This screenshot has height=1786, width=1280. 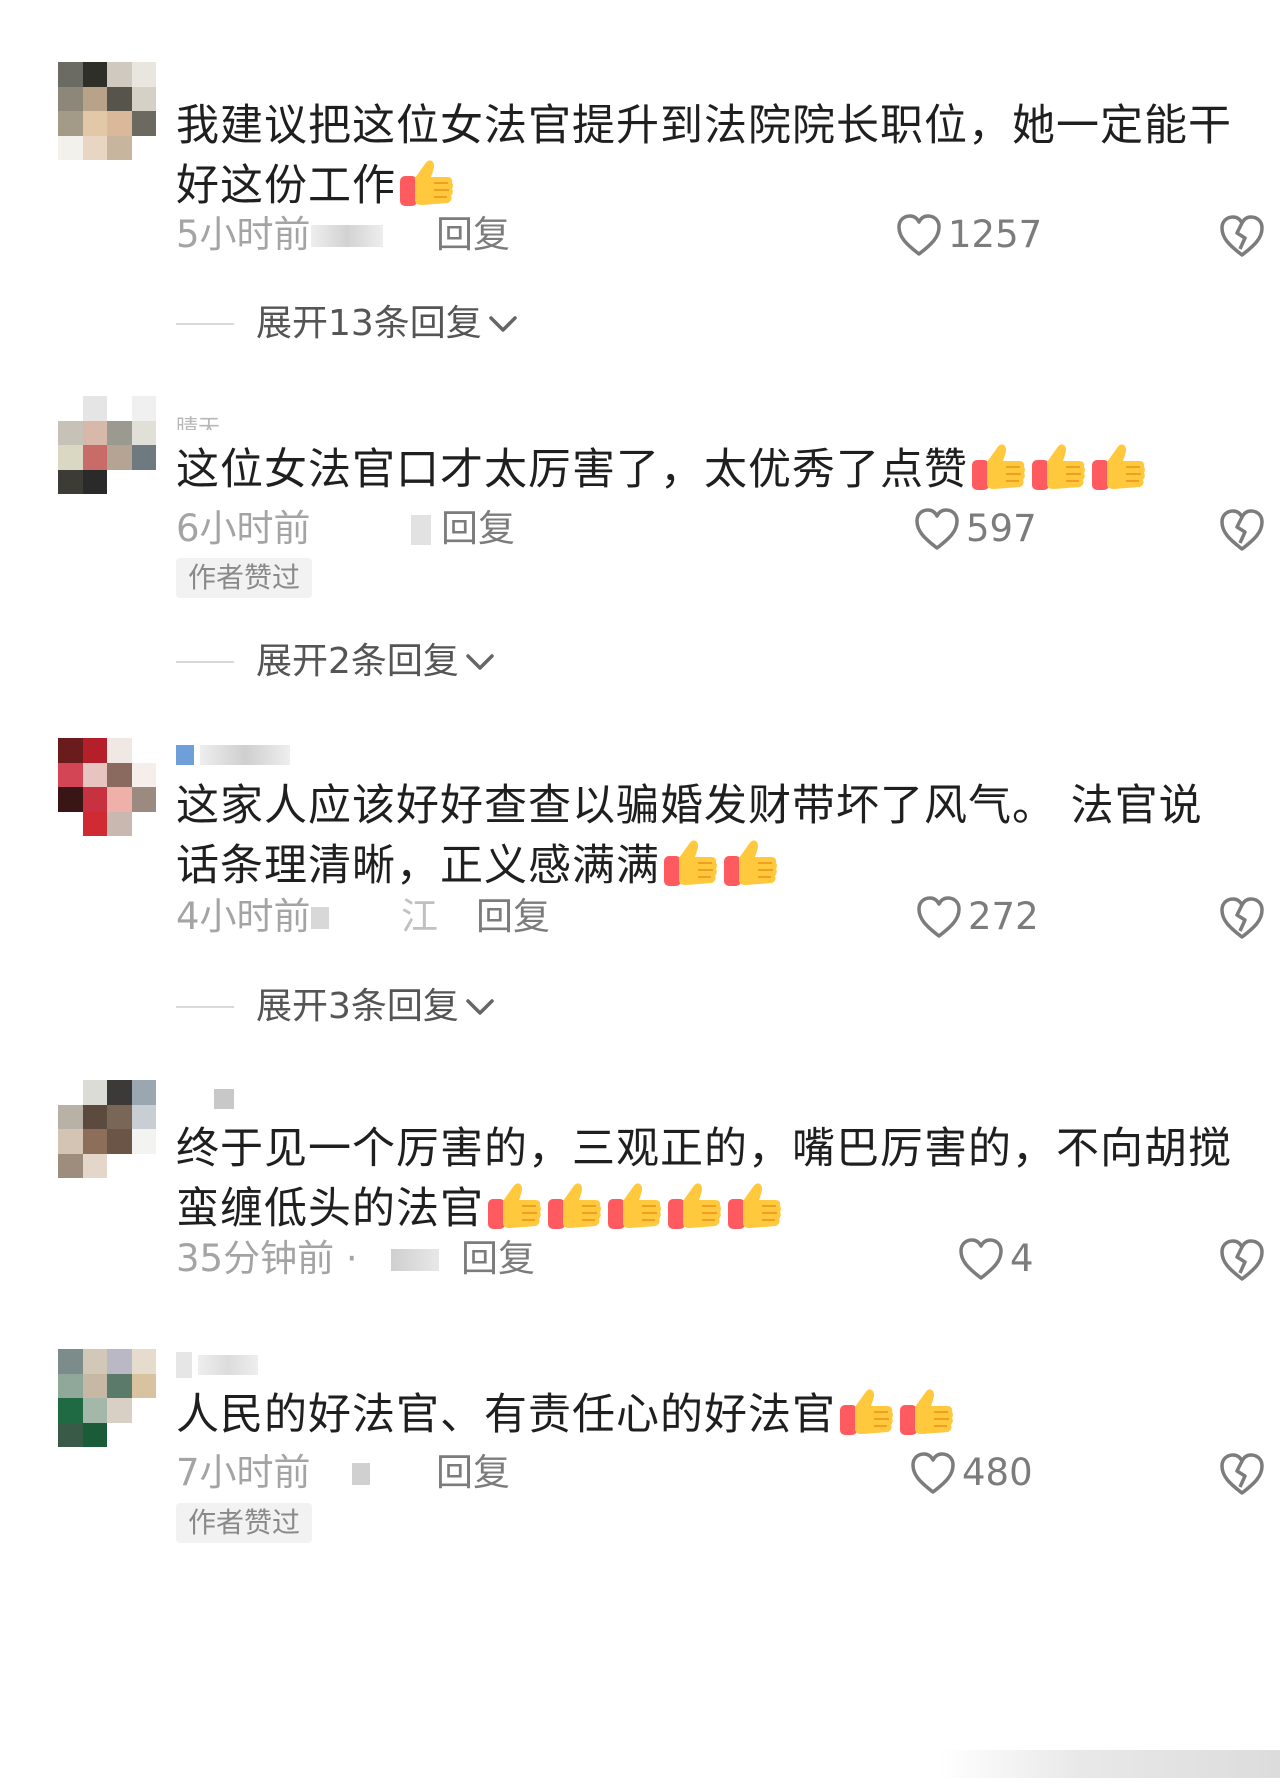 What do you see at coordinates (706, 529) in the screenshot?
I see `comment-meta: 6小时前 回复 597` at bounding box center [706, 529].